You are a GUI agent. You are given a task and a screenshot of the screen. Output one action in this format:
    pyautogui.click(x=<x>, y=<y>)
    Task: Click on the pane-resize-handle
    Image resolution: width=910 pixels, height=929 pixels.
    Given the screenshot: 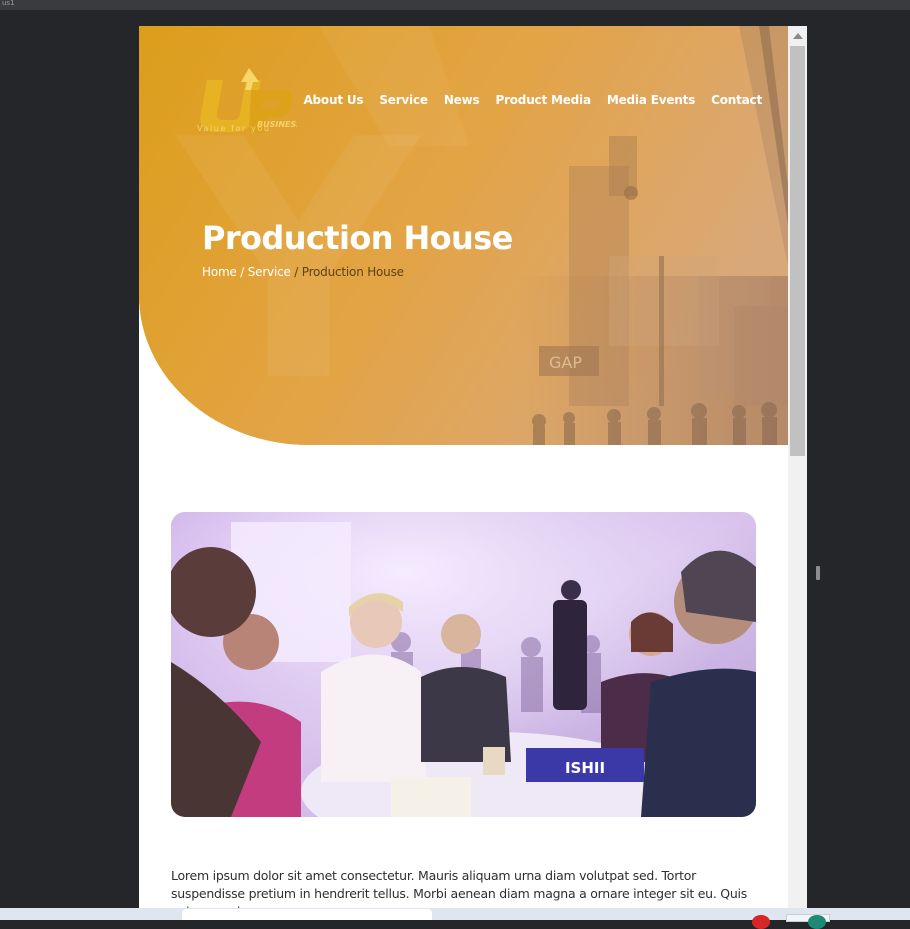 What is the action you would take?
    pyautogui.click(x=818, y=573)
    